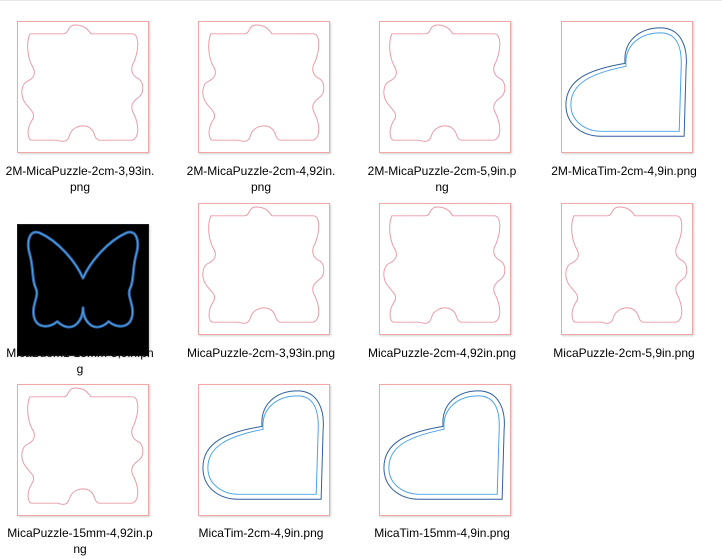 This screenshot has width=722, height=559. What do you see at coordinates (442, 533) in the screenshot?
I see `file-name-label: MicaTim-15mm-4,9in.png` at bounding box center [442, 533].